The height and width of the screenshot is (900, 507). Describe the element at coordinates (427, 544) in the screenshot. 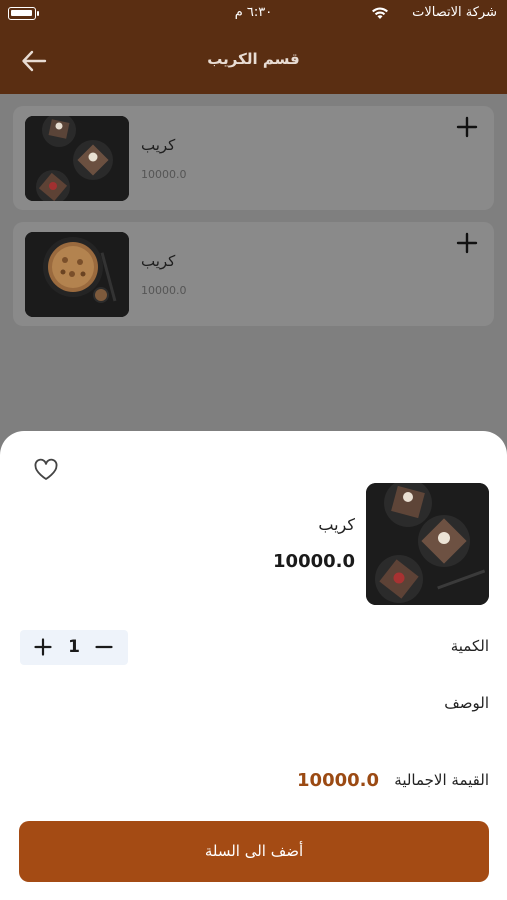

I see `product-image` at that location.